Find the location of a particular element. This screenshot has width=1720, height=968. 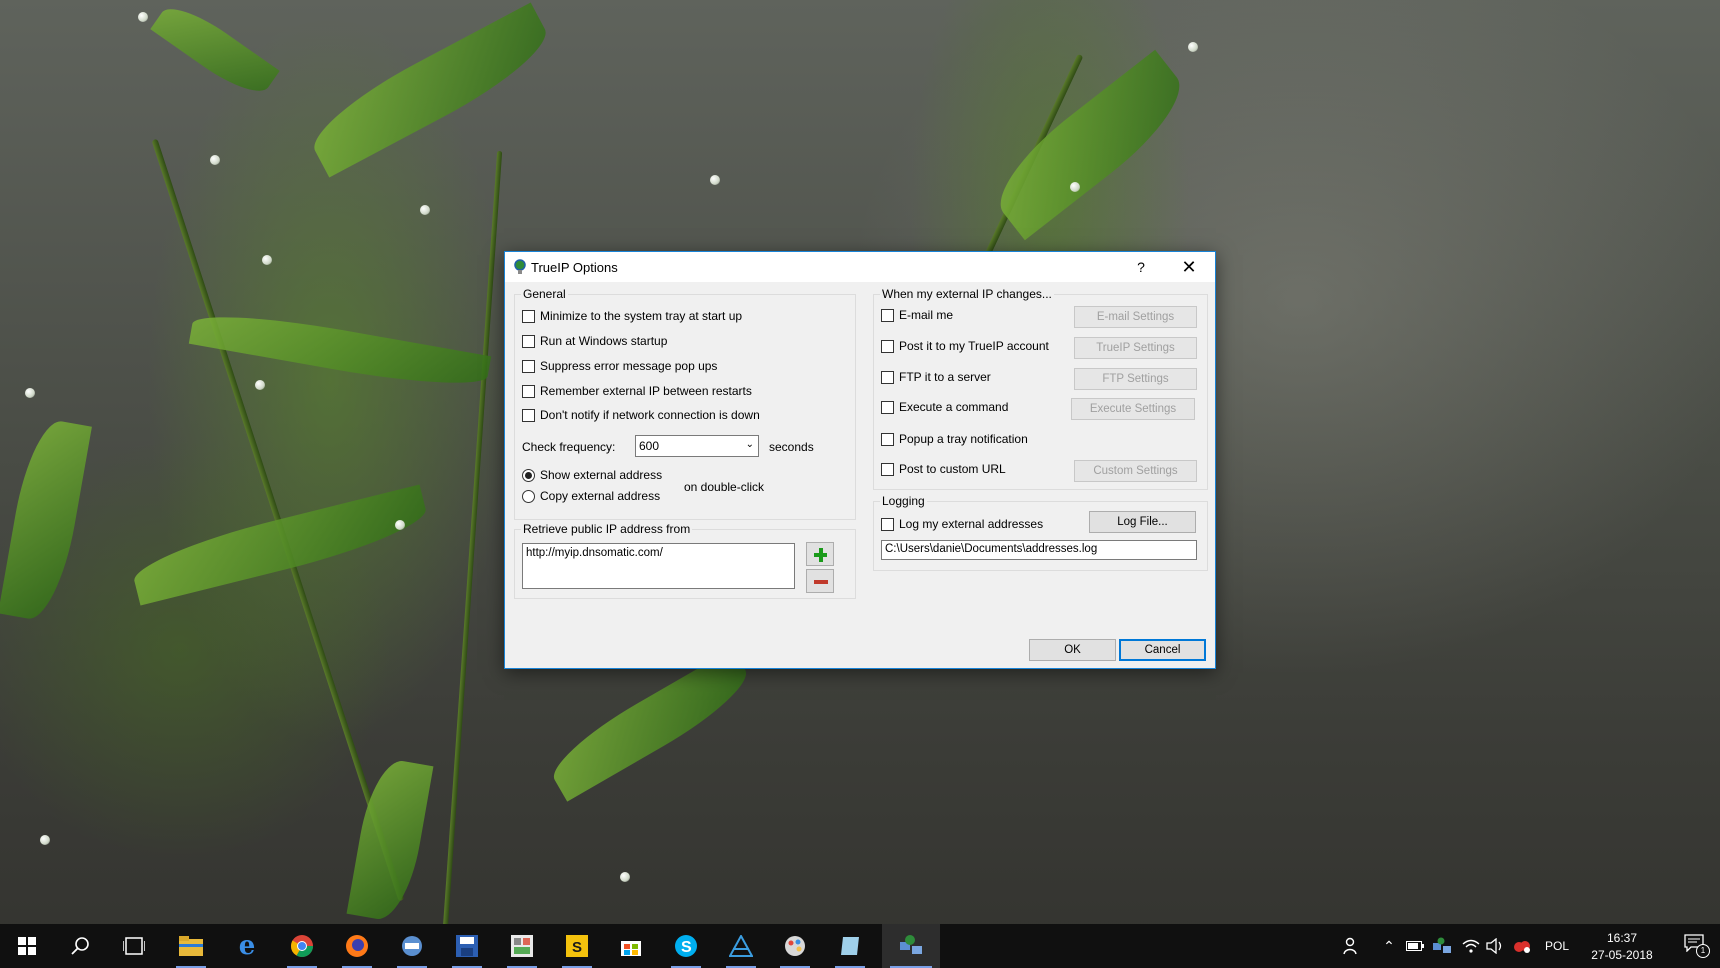

taskbar-file-explorer is located at coordinates (191, 946).